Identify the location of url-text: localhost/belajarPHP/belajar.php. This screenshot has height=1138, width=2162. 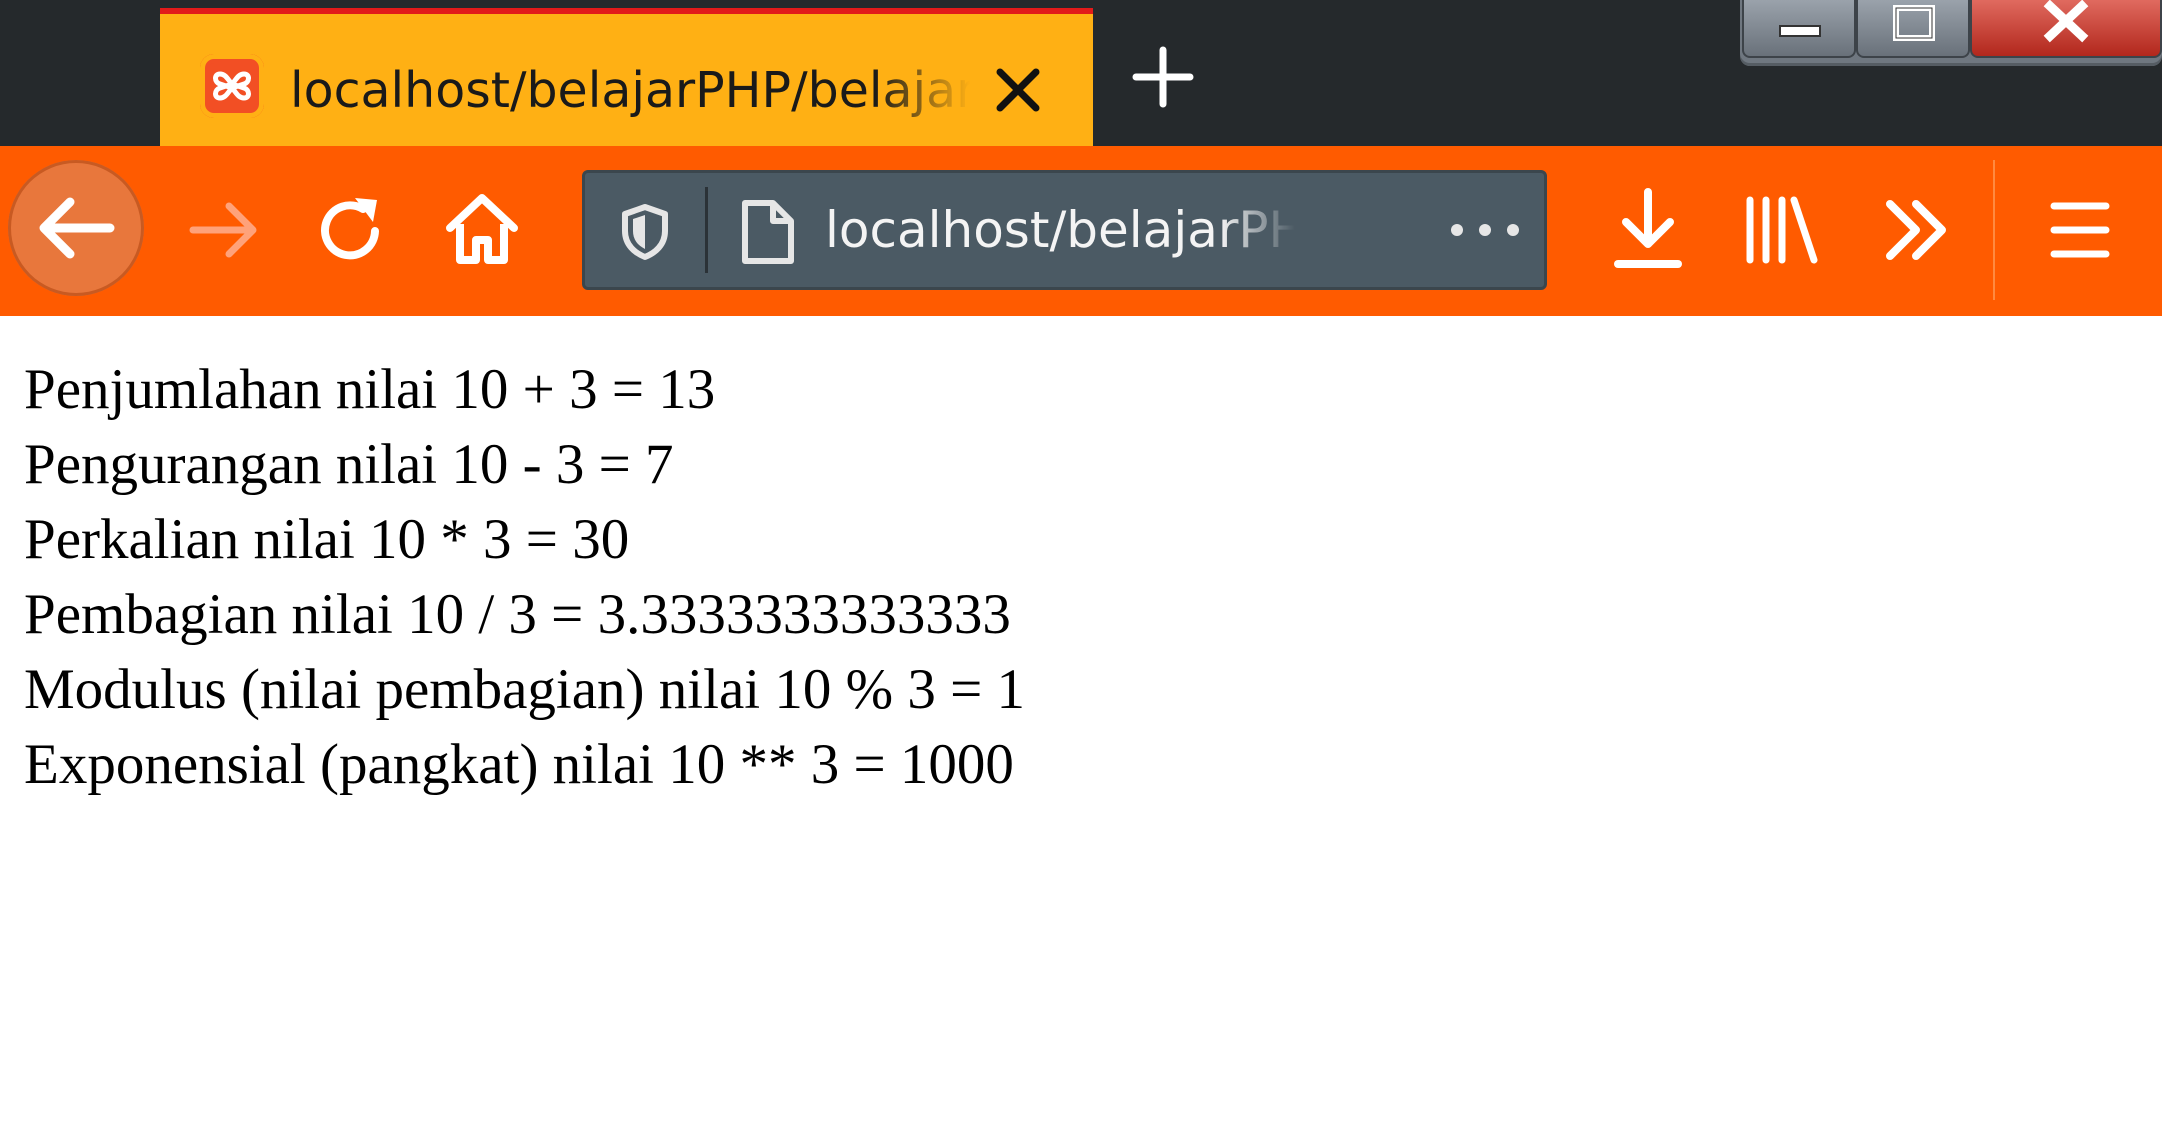
(1060, 230).